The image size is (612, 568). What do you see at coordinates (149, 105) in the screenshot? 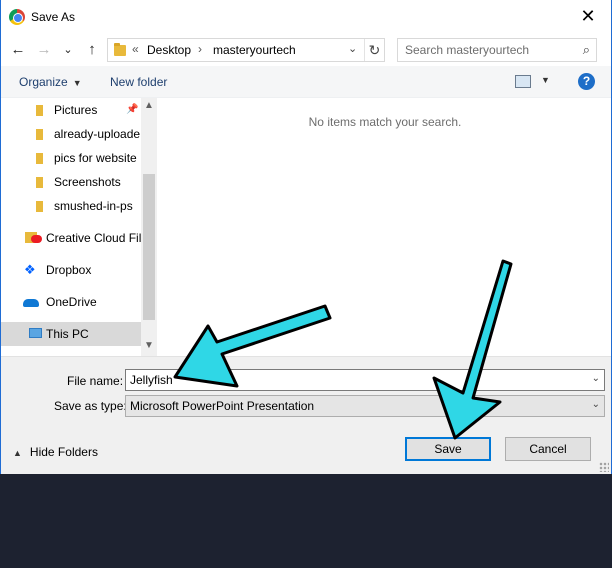
I see `scroll-up-icon: ▲` at bounding box center [149, 105].